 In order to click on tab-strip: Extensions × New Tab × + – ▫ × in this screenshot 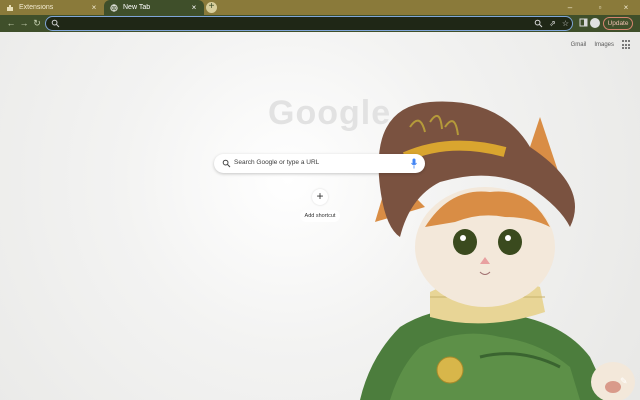, I will do `click(320, 7)`.